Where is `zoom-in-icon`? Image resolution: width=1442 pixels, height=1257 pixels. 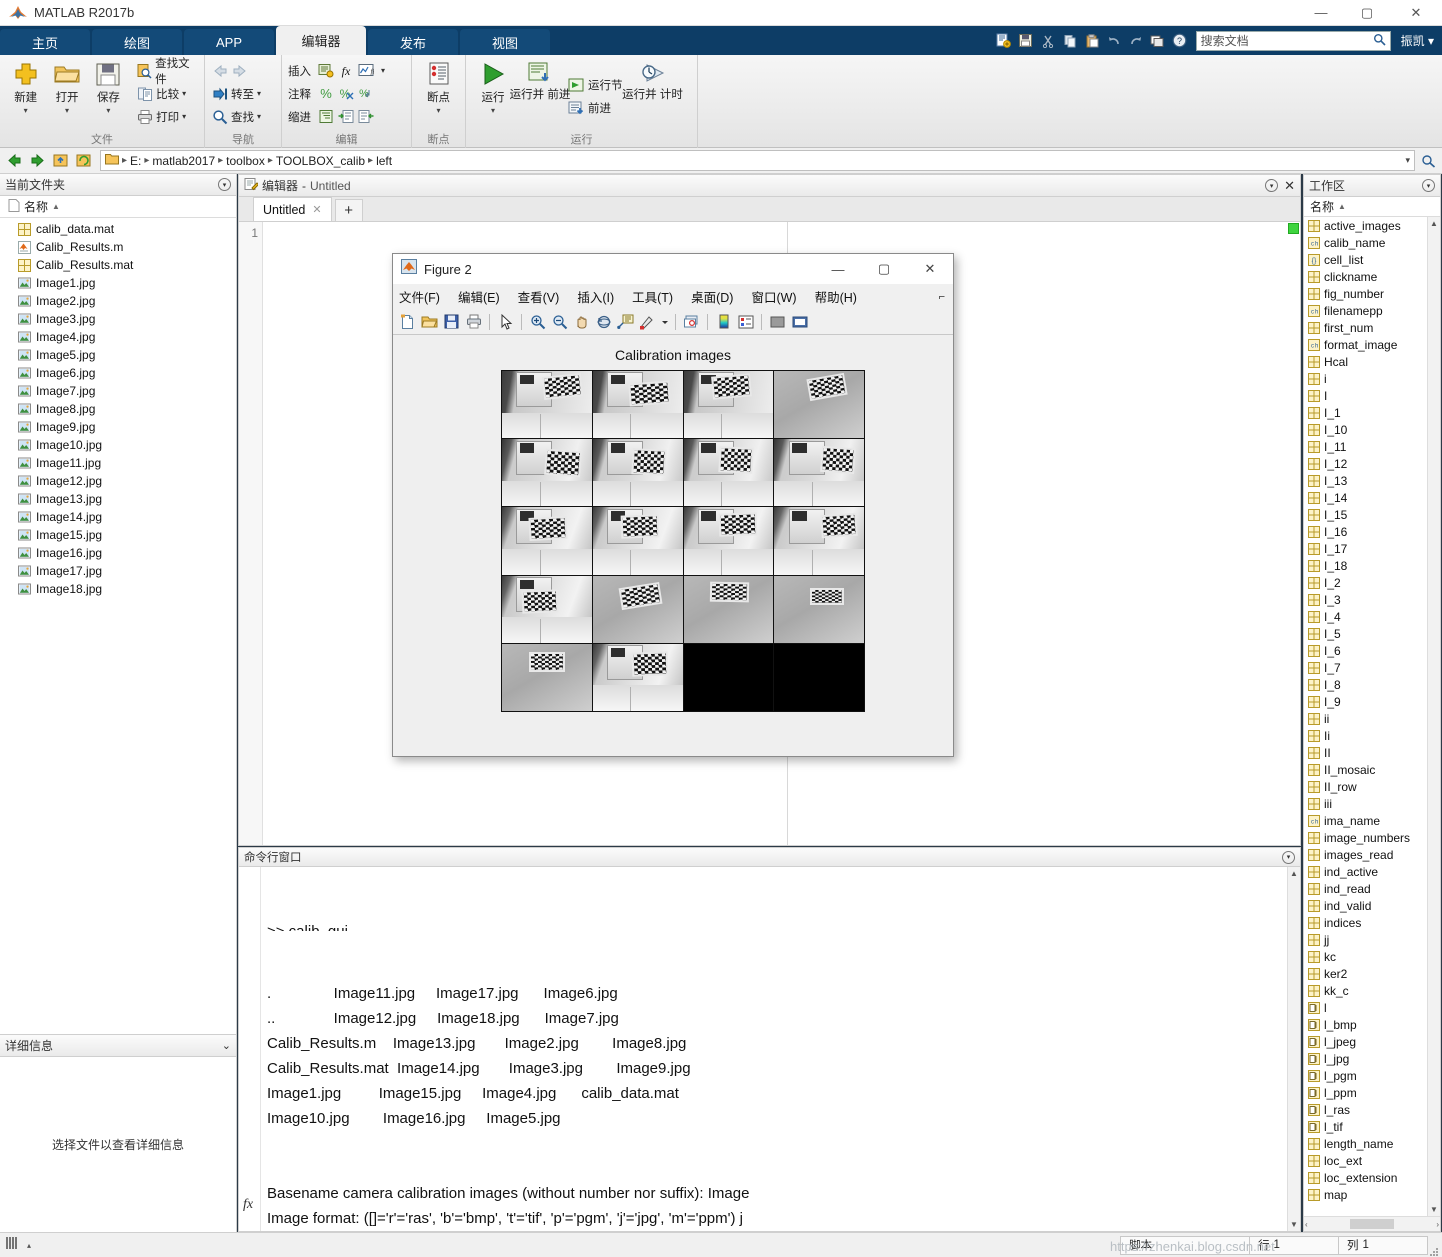
zoom-in-icon is located at coordinates (537, 321).